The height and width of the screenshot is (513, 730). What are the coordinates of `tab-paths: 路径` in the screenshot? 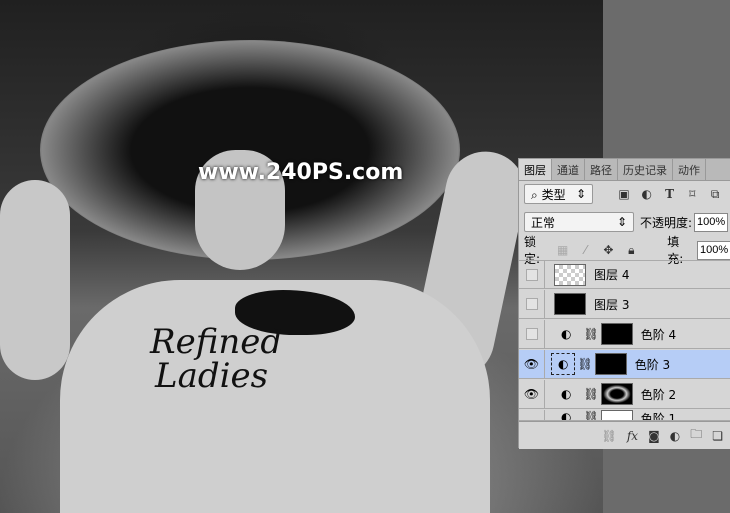 It's located at (601, 169).